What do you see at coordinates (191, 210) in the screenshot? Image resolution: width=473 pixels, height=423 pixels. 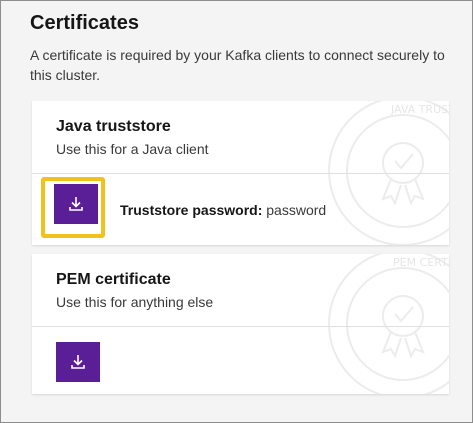 I see `truststore-password-label: Truststore password:` at bounding box center [191, 210].